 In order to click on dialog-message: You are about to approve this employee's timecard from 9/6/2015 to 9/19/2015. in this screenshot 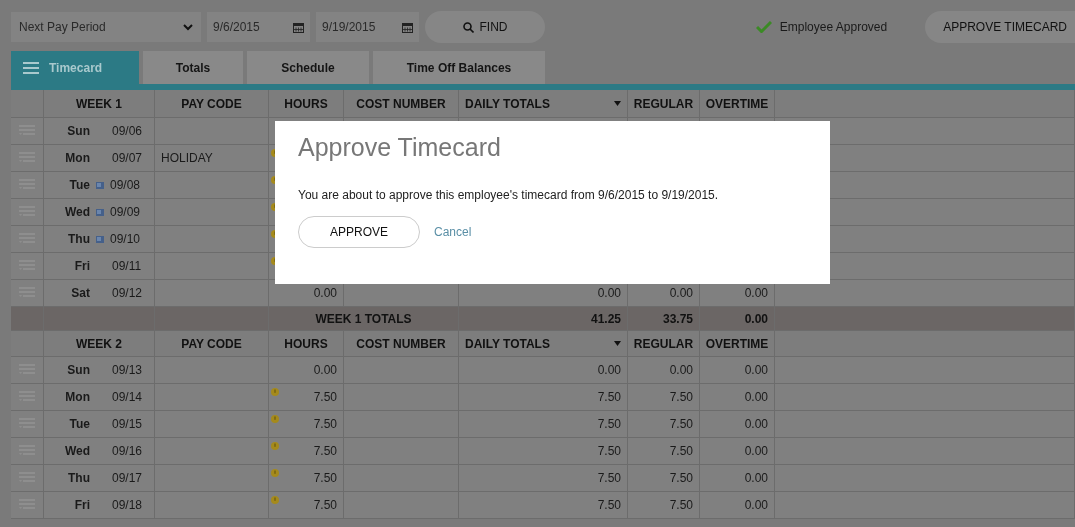, I will do `click(509, 195)`.